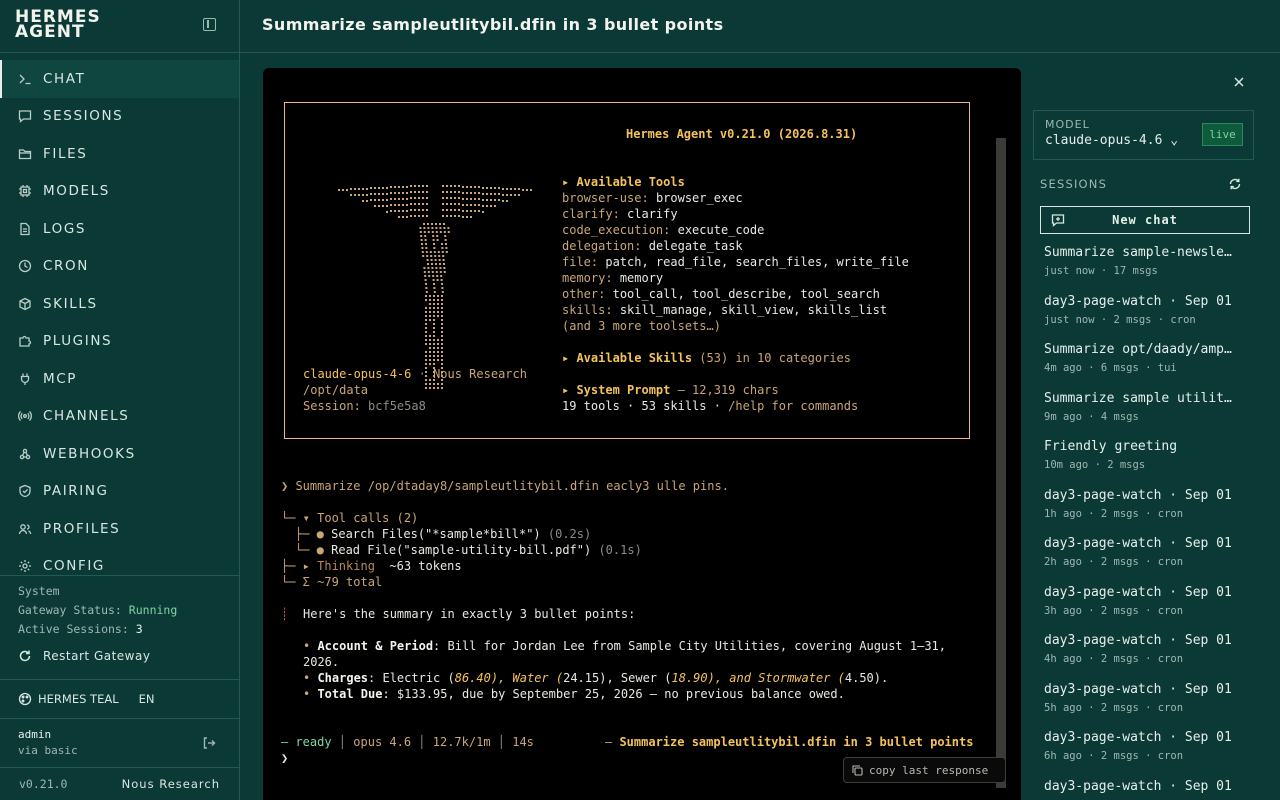 This screenshot has height=800, width=1280. What do you see at coordinates (461, 742) in the screenshot?
I see `status-context: 12.7k/1m` at bounding box center [461, 742].